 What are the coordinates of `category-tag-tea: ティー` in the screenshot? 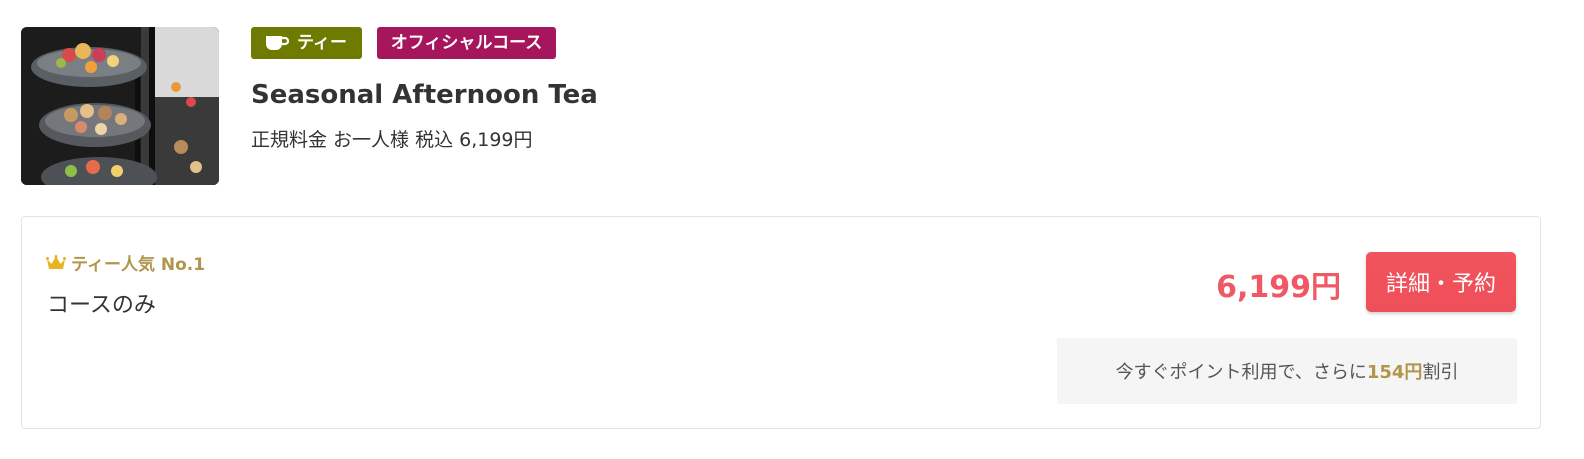 It's located at (306, 43).